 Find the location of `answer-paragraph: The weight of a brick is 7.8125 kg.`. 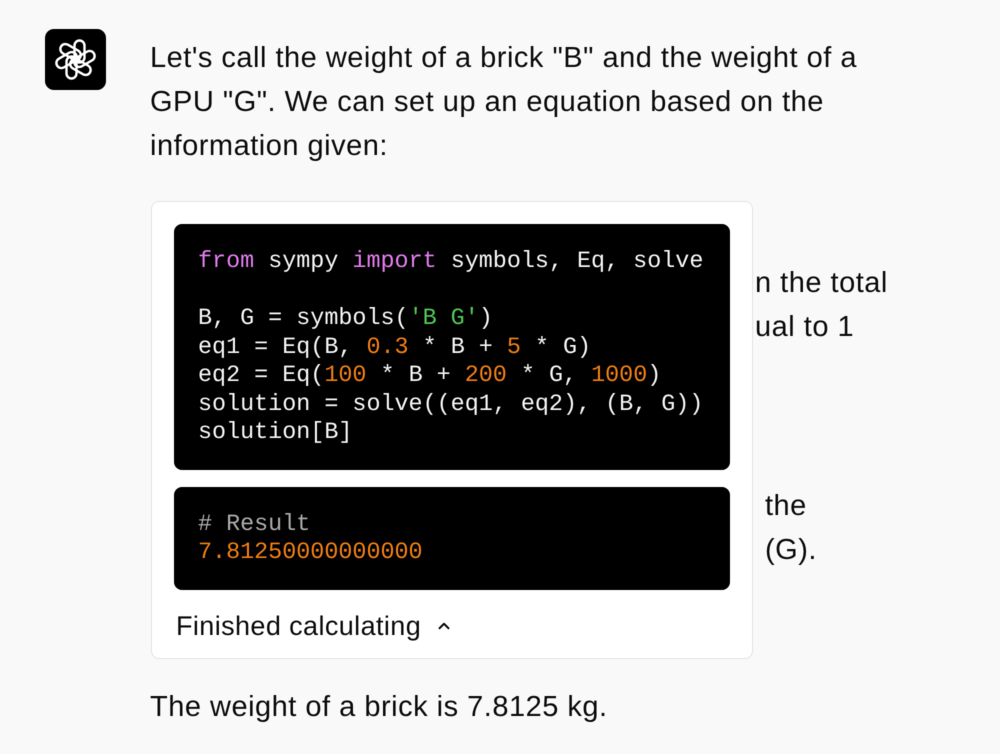

answer-paragraph: The weight of a brick is 7.8125 kg. is located at coordinates (379, 707).